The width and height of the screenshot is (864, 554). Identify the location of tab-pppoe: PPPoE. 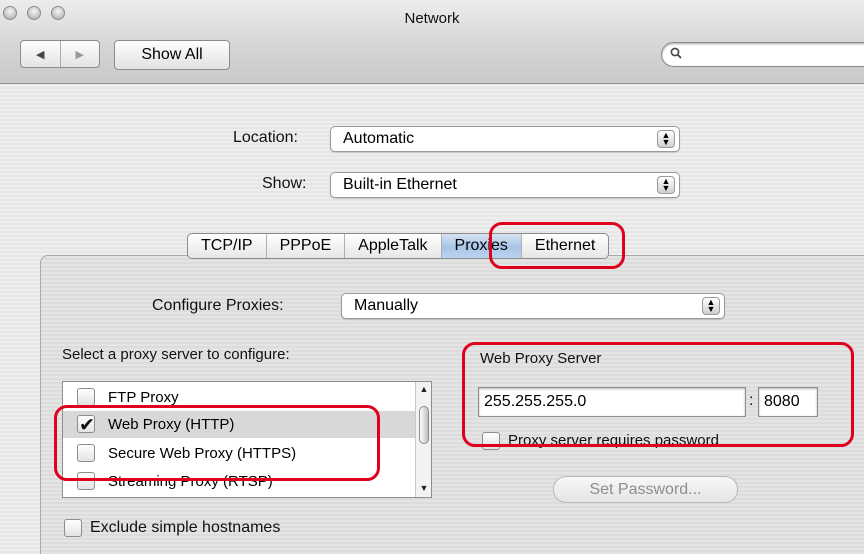
(306, 246).